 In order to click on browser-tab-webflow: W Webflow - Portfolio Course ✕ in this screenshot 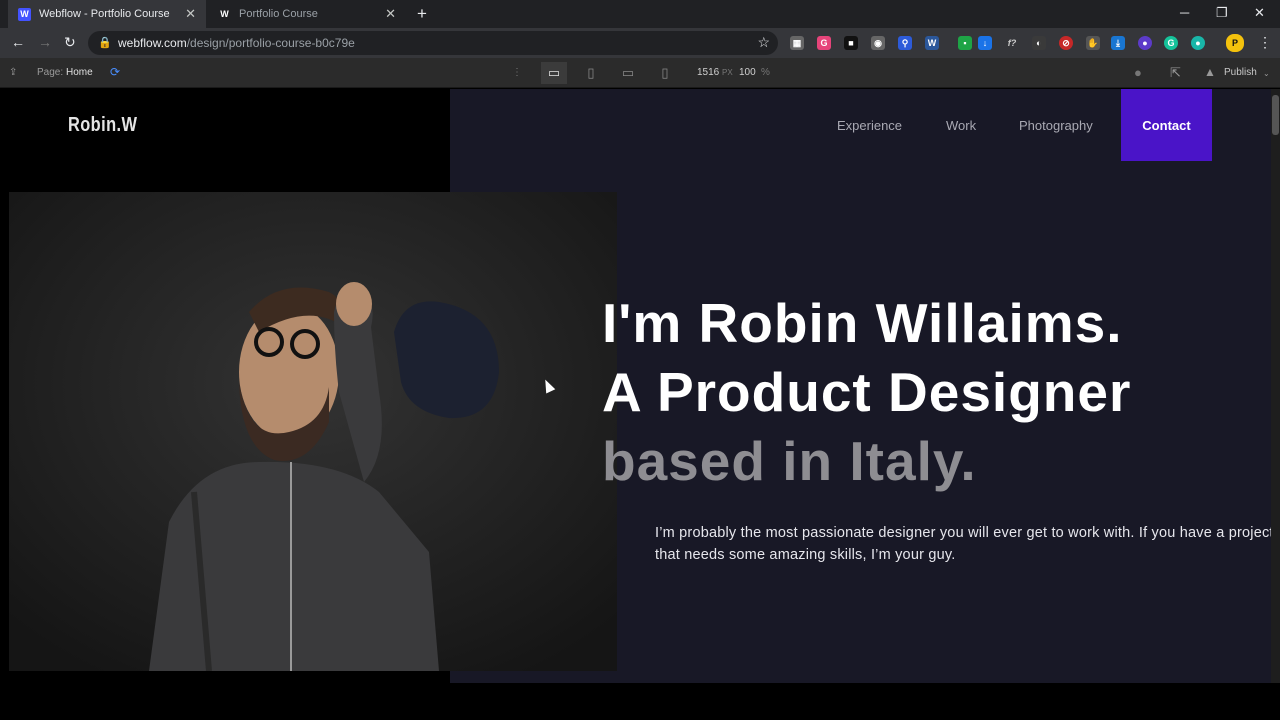, I will do `click(107, 14)`.